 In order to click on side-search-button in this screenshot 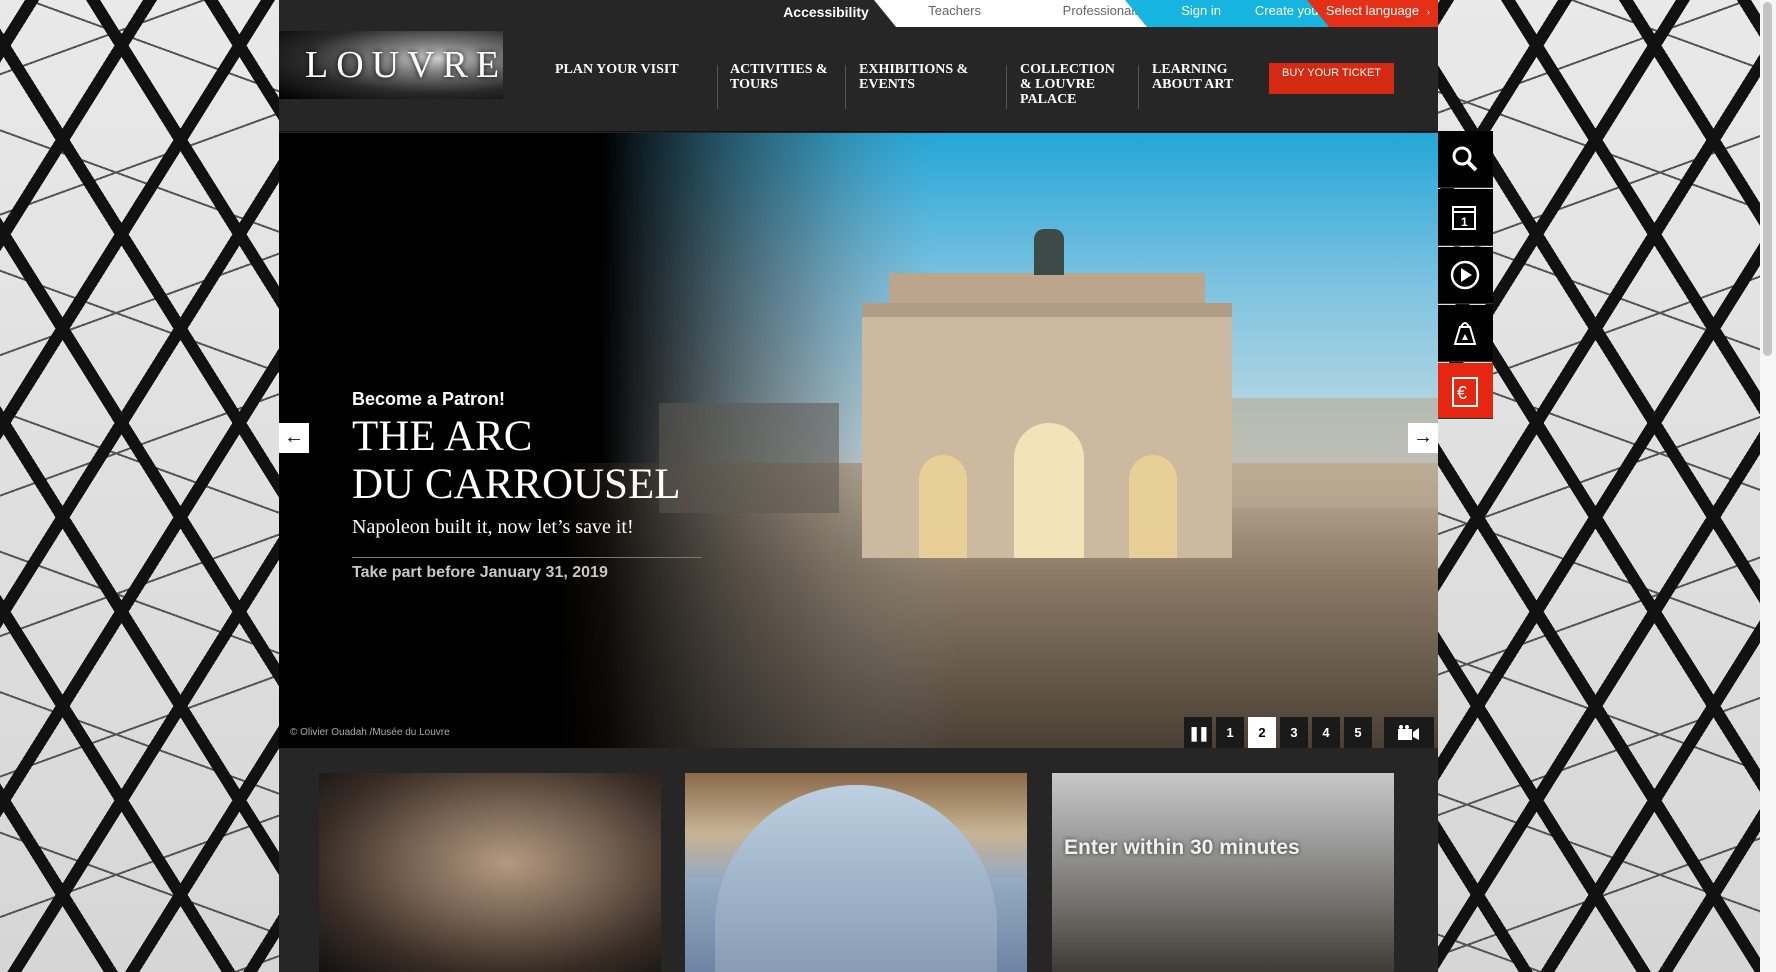, I will do `click(1465, 159)`.